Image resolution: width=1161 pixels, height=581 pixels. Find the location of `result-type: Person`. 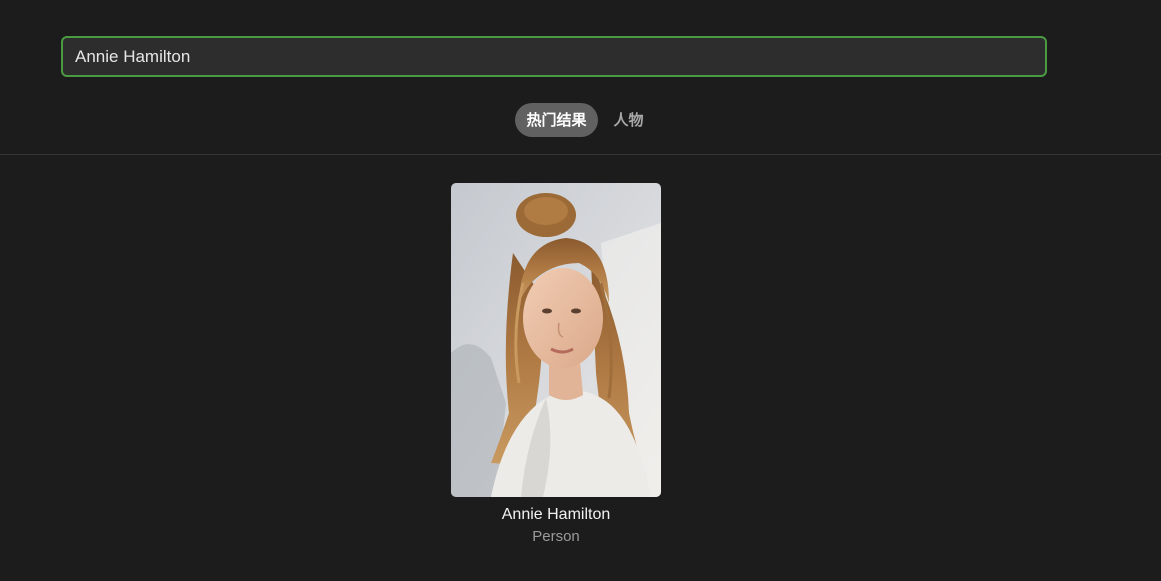

result-type: Person is located at coordinates (556, 536).